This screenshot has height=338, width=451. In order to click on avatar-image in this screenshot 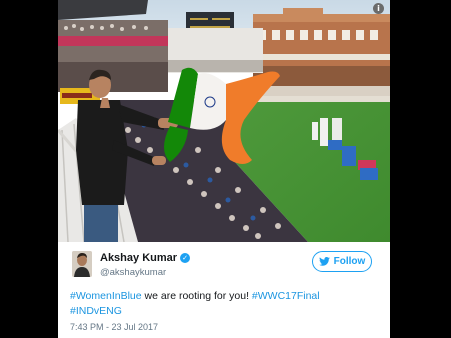, I will do `click(82, 264)`.